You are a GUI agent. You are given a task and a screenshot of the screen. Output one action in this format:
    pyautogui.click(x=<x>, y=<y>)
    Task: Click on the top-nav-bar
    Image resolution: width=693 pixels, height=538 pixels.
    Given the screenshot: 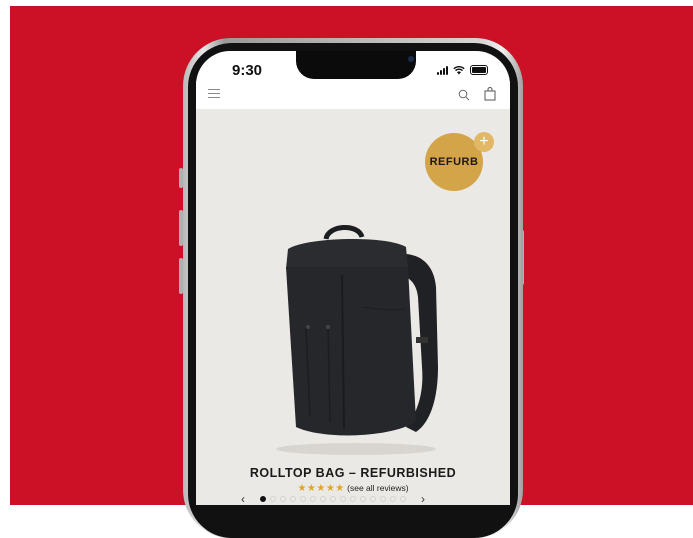 What is the action you would take?
    pyautogui.click(x=353, y=95)
    